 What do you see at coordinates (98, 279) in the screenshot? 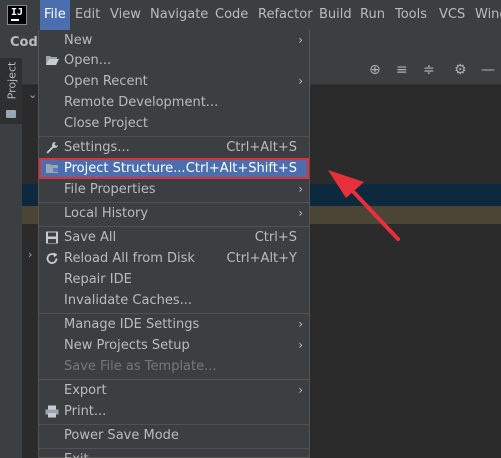
I see `menu-item-label: Repair IDE` at bounding box center [98, 279].